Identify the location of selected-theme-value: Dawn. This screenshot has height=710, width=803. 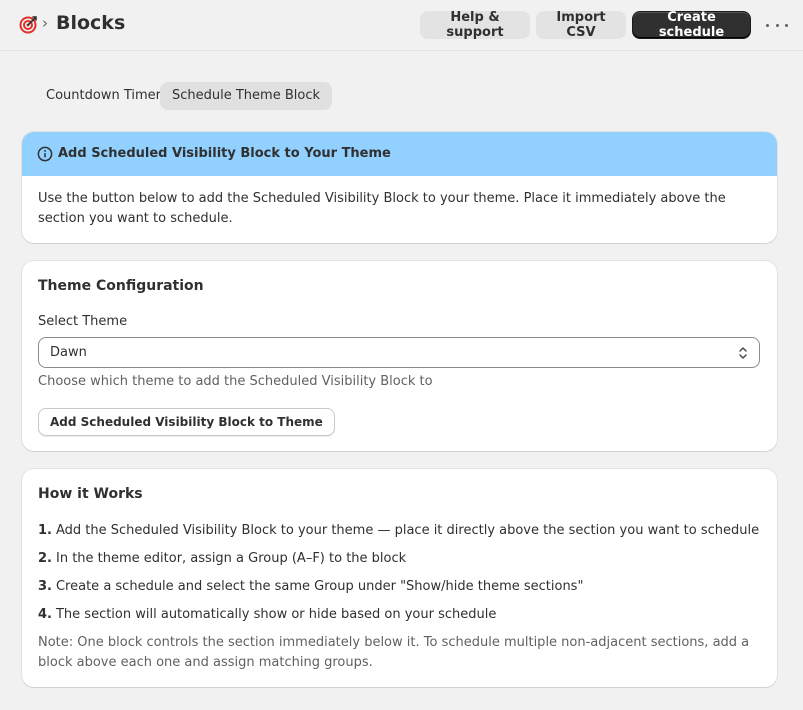
(68, 352).